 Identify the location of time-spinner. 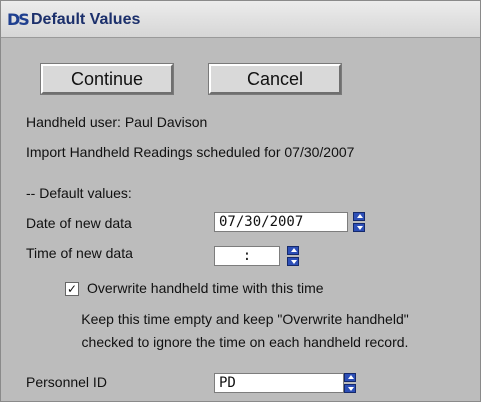
(293, 256).